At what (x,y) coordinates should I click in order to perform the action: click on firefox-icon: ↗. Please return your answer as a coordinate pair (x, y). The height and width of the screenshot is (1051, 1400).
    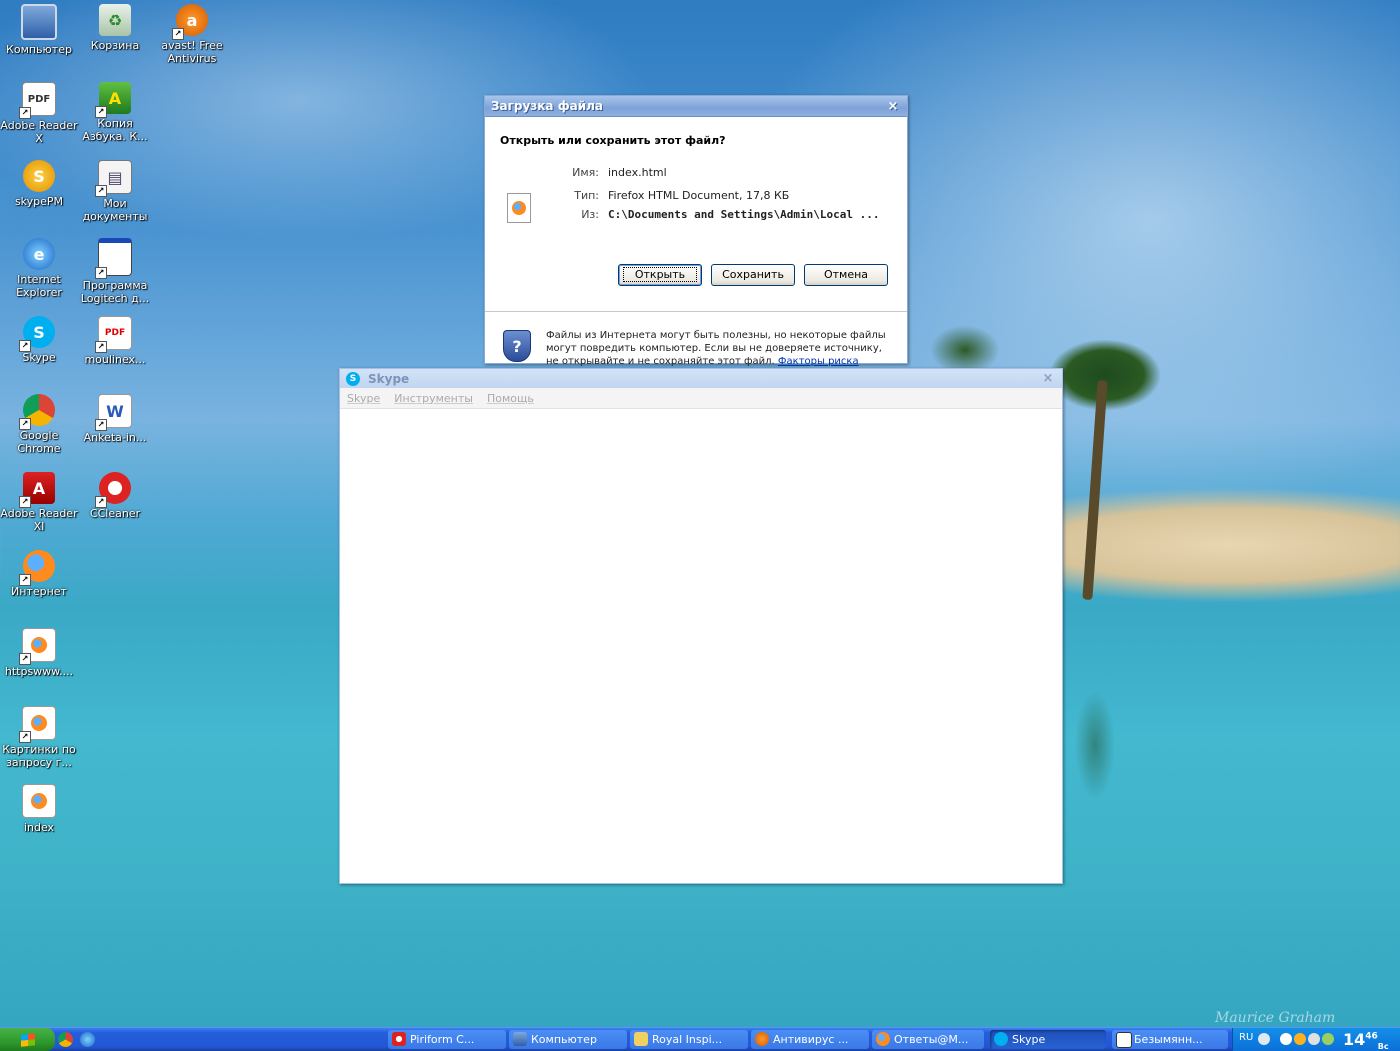
    Looking at the image, I should click on (37, 568).